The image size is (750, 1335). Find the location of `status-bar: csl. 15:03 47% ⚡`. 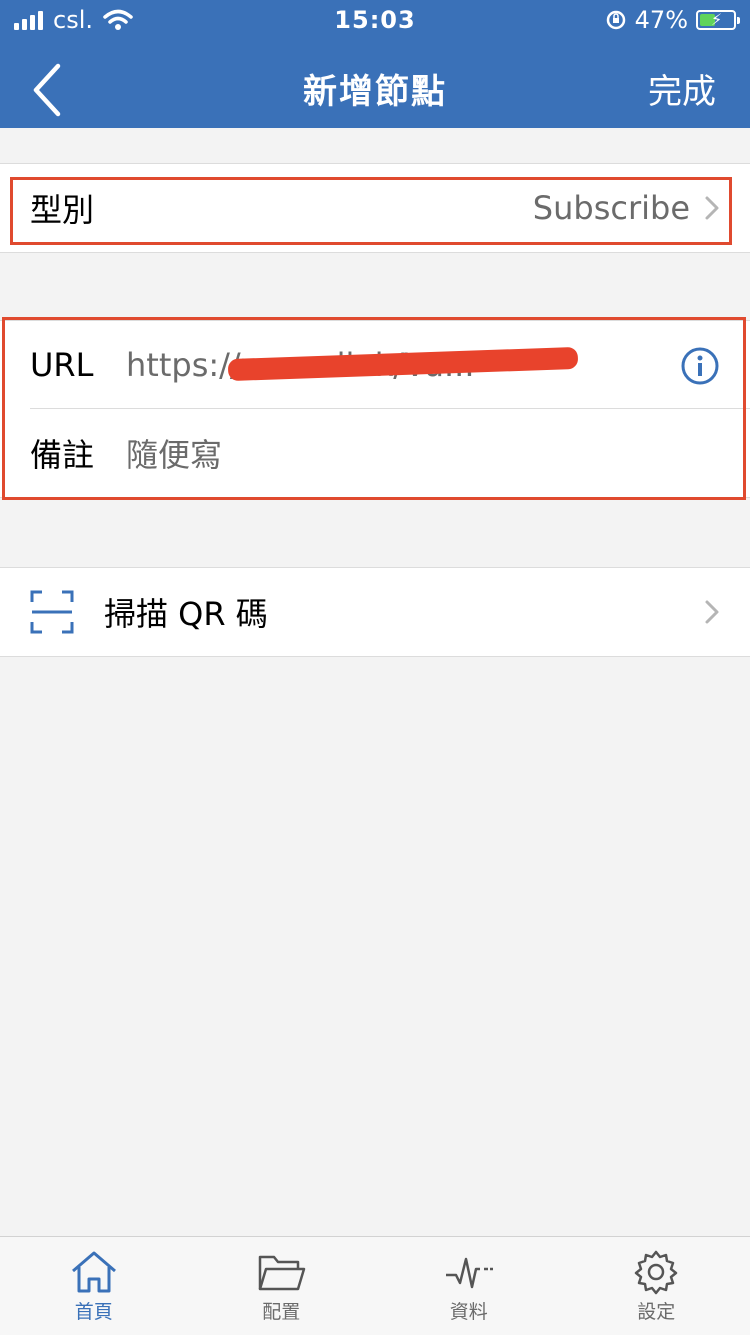

status-bar: csl. 15:03 47% ⚡ is located at coordinates (375, 20).